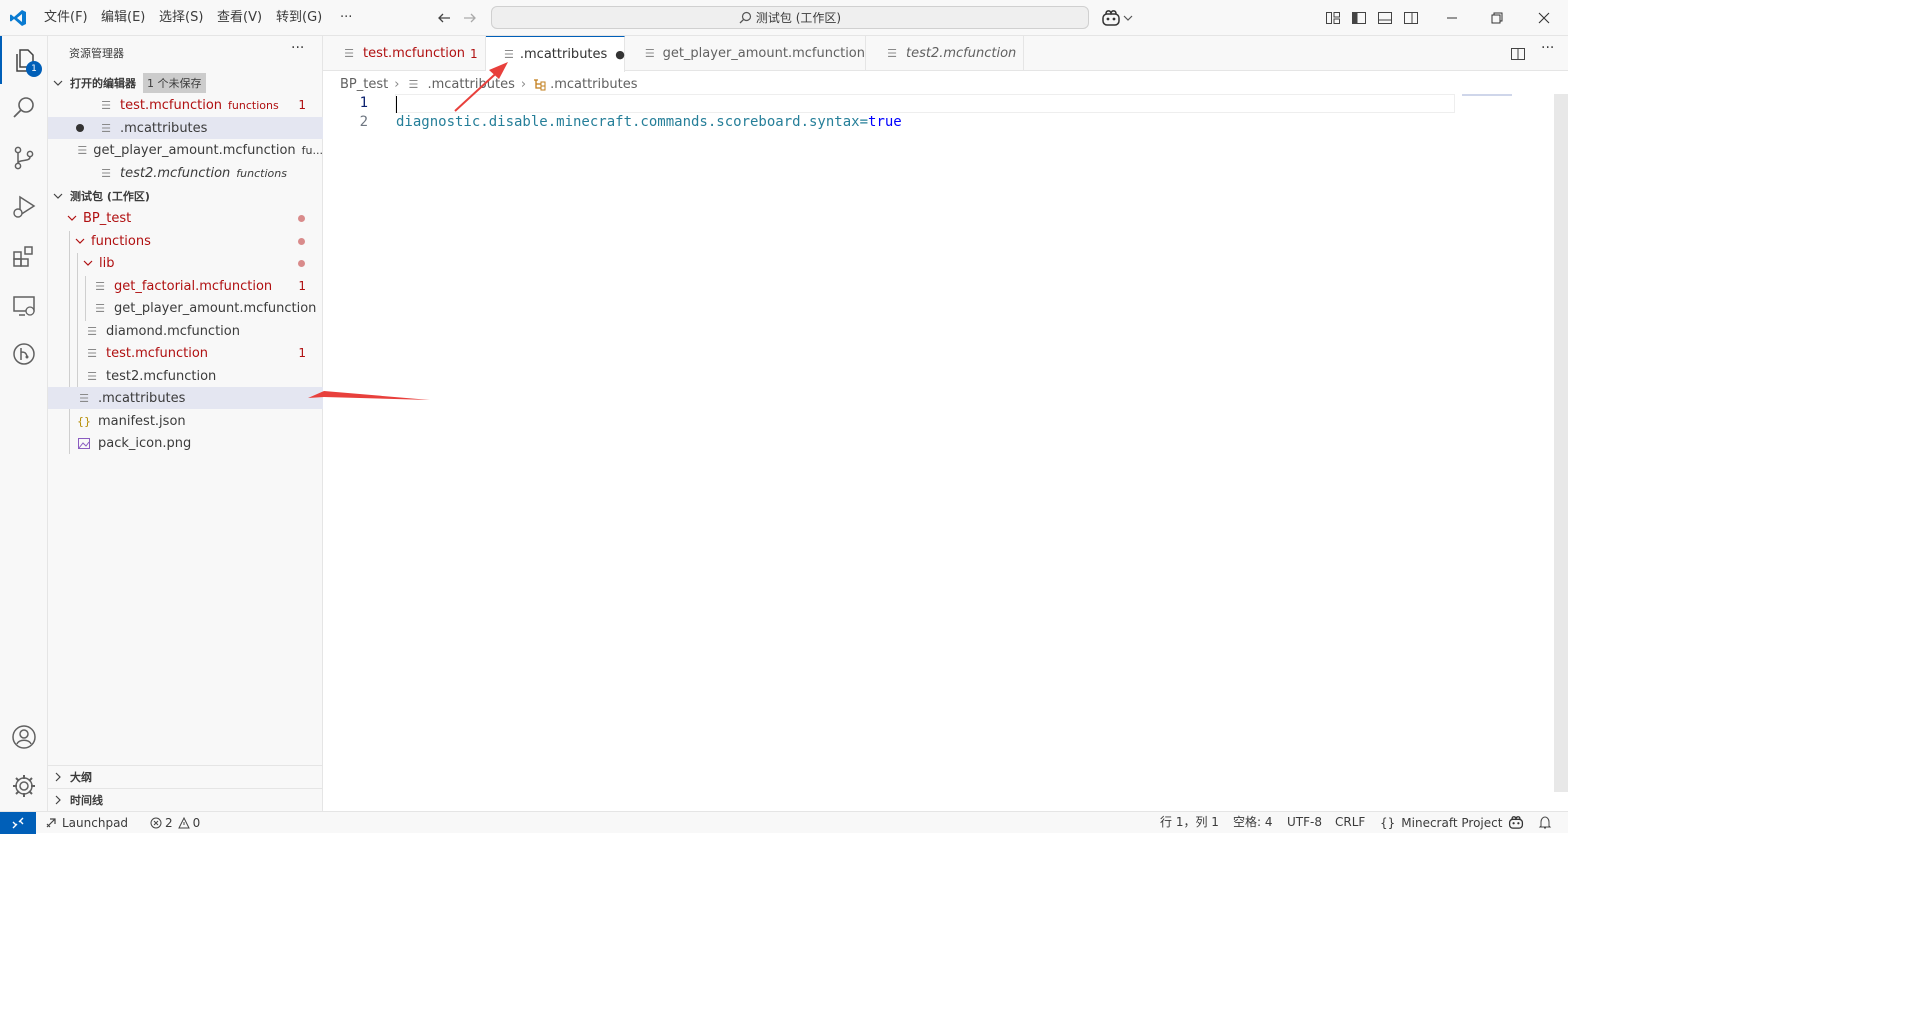 Image resolution: width=1920 pixels, height=1020 pixels. Describe the element at coordinates (161, 376) in the screenshot. I see `tree-item-label: test2.mcfunction` at that location.